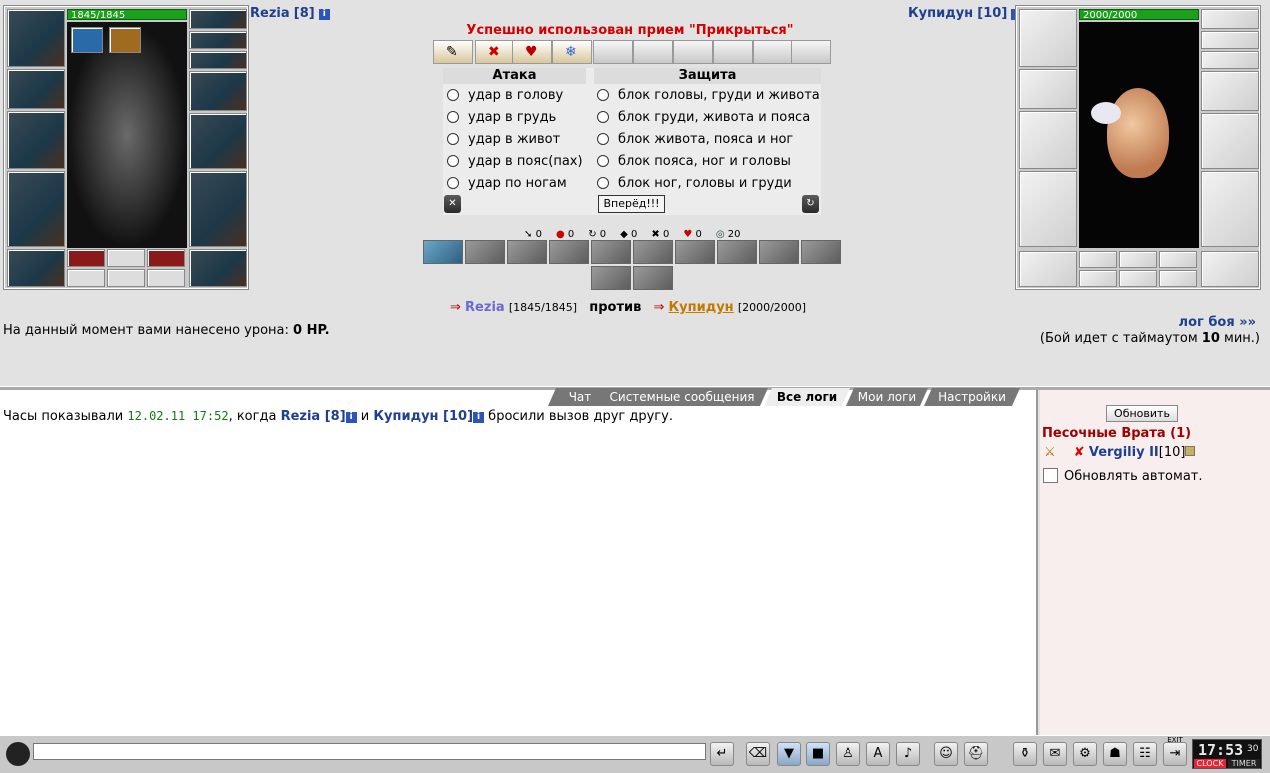 This screenshot has width=1270, height=773. What do you see at coordinates (878, 754) in the screenshot?
I see `font-icon: A` at bounding box center [878, 754].